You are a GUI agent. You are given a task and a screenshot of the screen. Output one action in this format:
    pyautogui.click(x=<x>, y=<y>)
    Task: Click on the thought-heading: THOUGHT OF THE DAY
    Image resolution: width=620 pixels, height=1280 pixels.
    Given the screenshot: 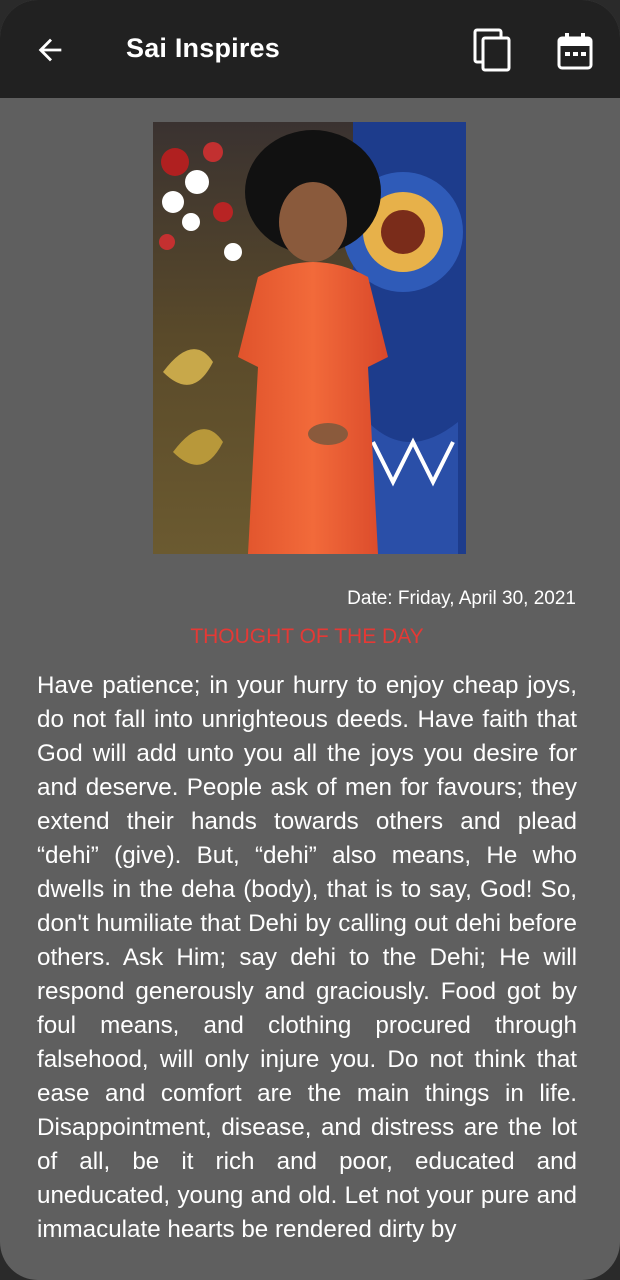 What is the action you would take?
    pyautogui.click(x=307, y=636)
    